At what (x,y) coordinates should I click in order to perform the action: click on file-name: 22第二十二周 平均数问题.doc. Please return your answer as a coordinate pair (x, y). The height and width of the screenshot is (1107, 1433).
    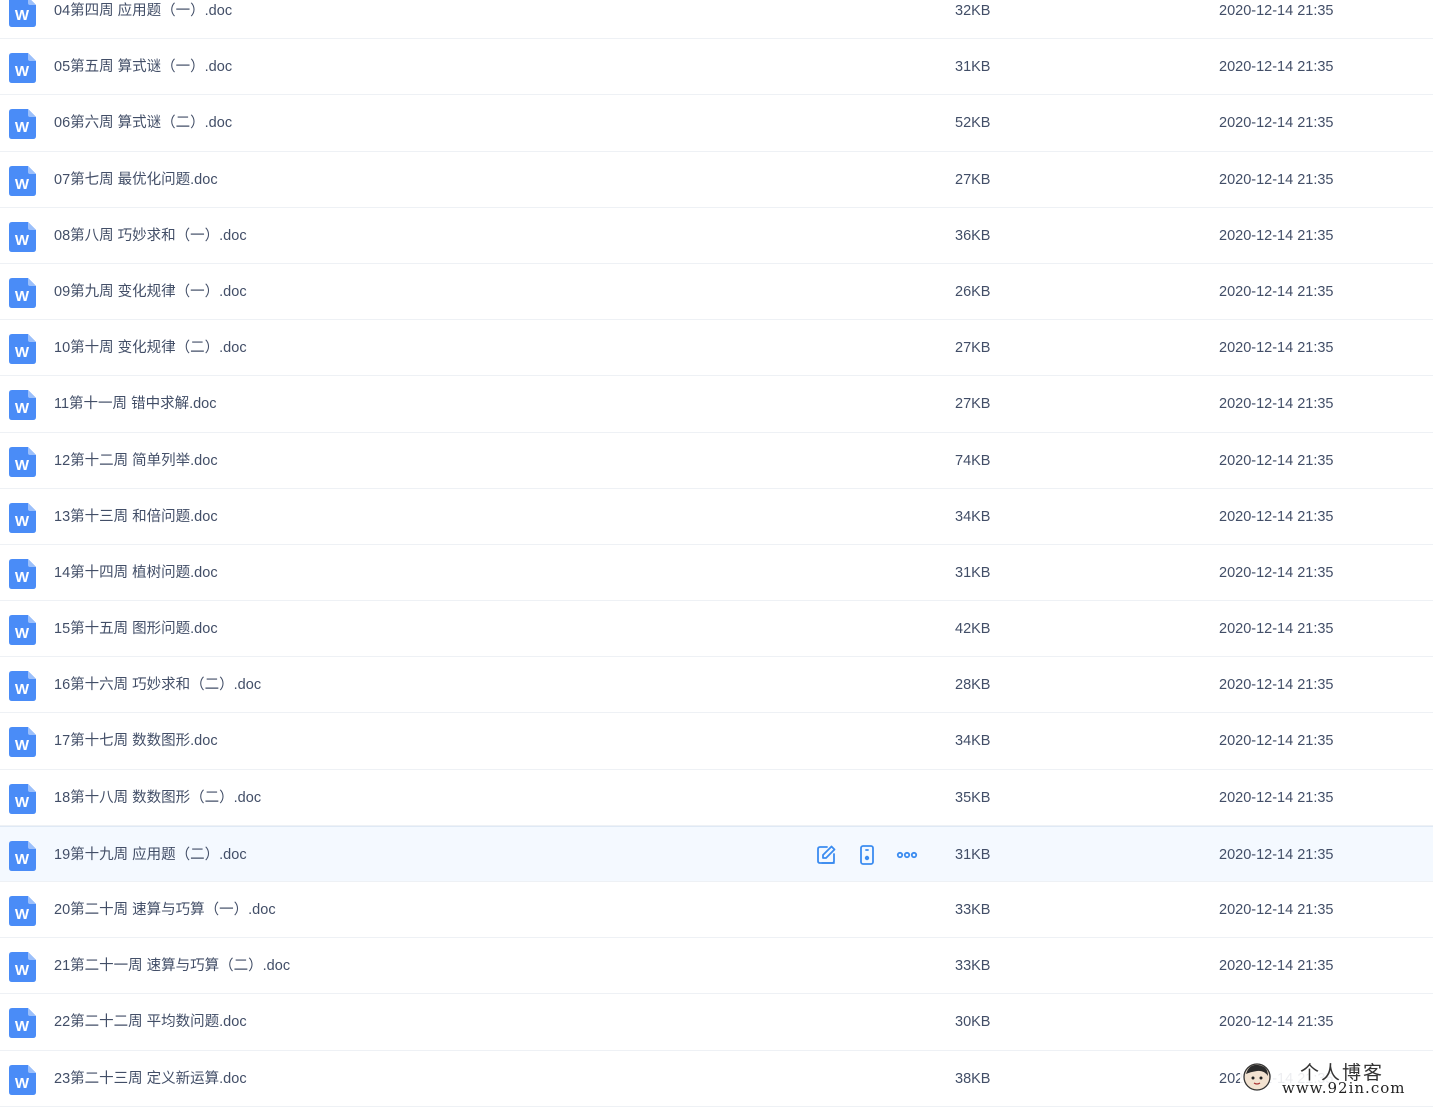
    Looking at the image, I should click on (150, 1022).